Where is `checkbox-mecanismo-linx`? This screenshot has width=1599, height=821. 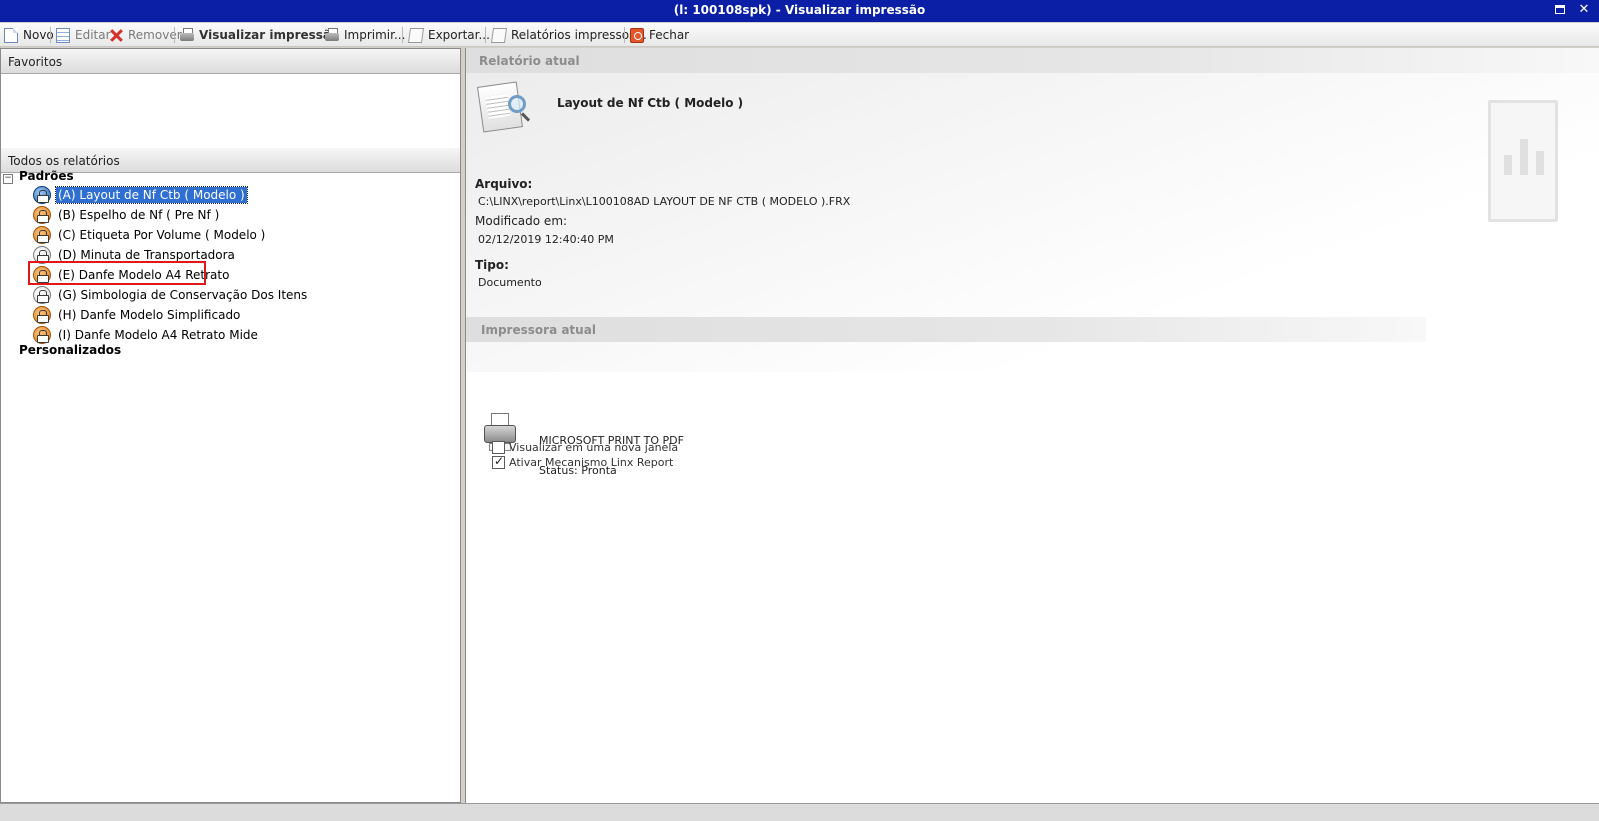 checkbox-mecanismo-linx is located at coordinates (498, 461).